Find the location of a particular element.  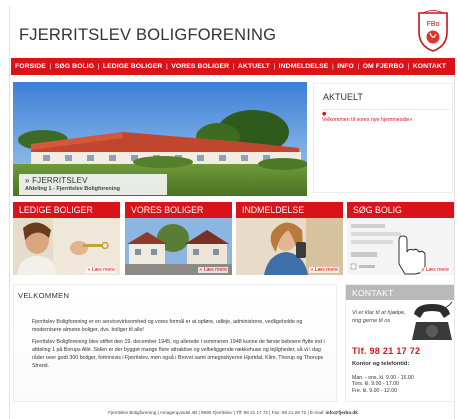

nav-item-vores-boliger: VORES BOLIGER is located at coordinates (200, 66).